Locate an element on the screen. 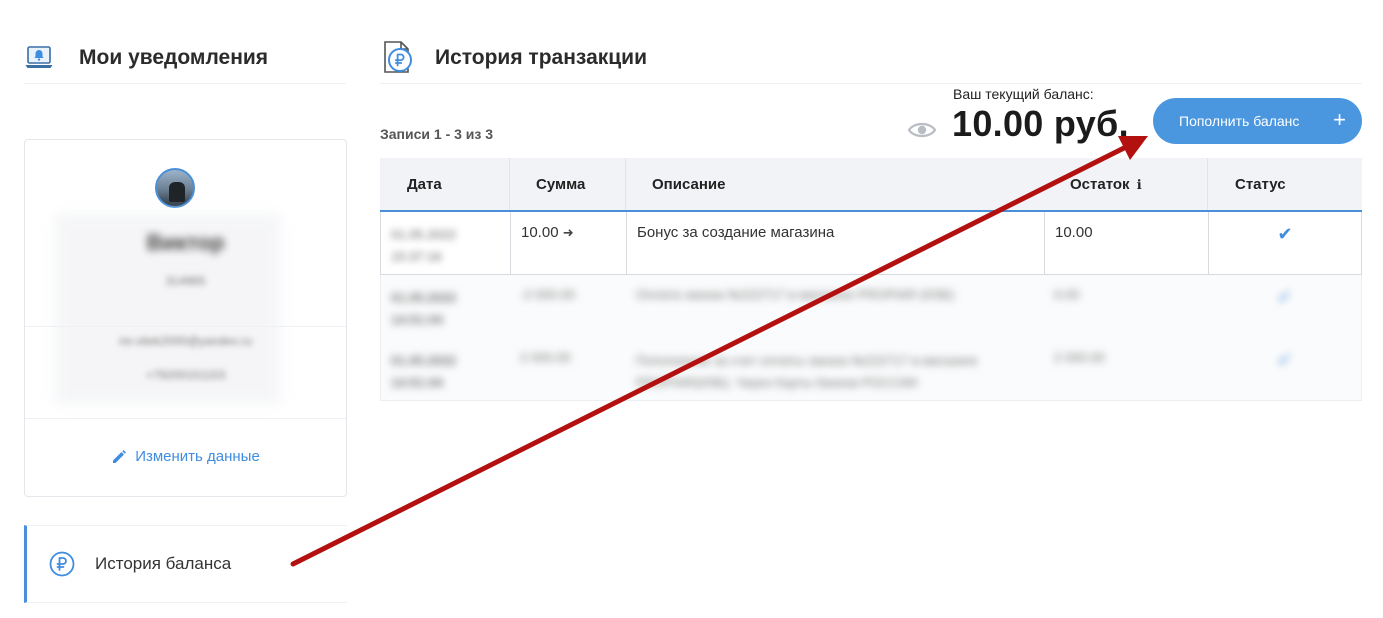 This screenshot has height=618, width=1383. sign-in-icon: ➜ is located at coordinates (568, 232).